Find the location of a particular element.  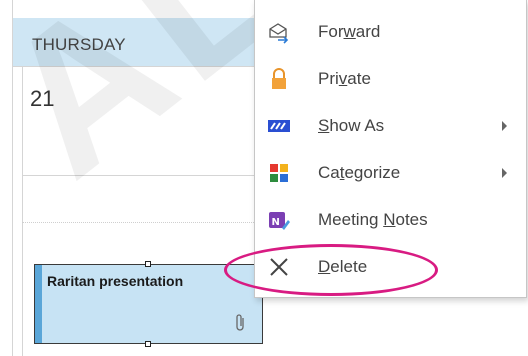

menu-item-meeting-notes: N Meeting Notes is located at coordinates (390, 220).